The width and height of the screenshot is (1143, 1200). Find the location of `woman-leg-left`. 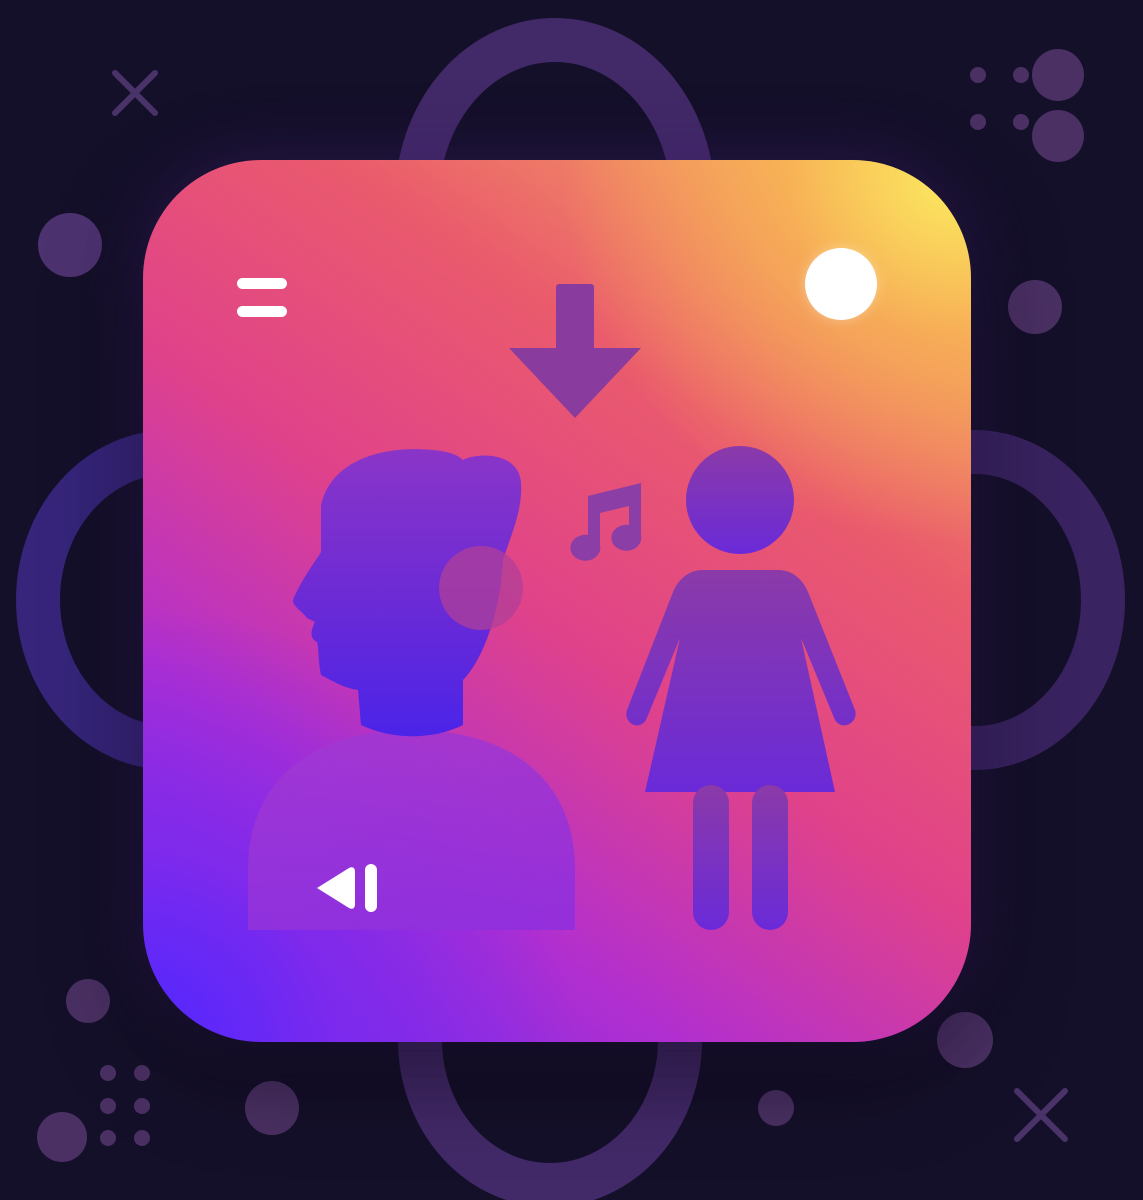

woman-leg-left is located at coordinates (711, 857).